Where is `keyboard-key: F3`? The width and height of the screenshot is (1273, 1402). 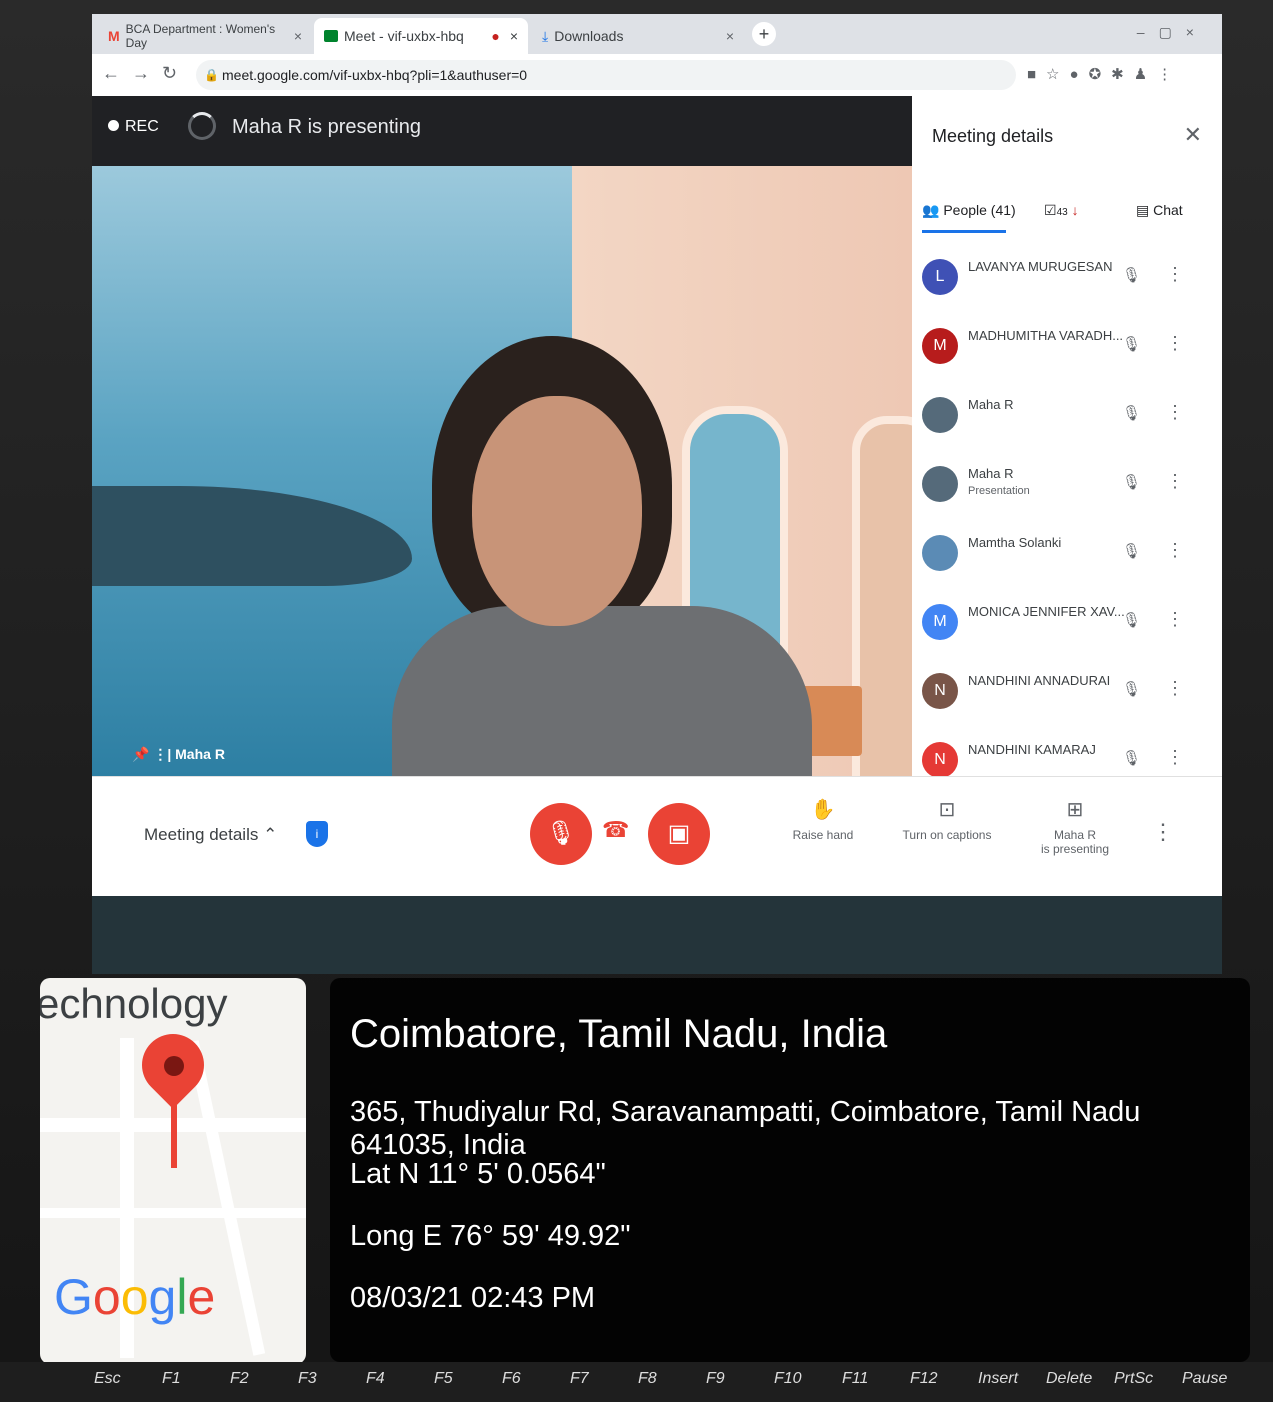
keyboard-key: F3 is located at coordinates (307, 1378).